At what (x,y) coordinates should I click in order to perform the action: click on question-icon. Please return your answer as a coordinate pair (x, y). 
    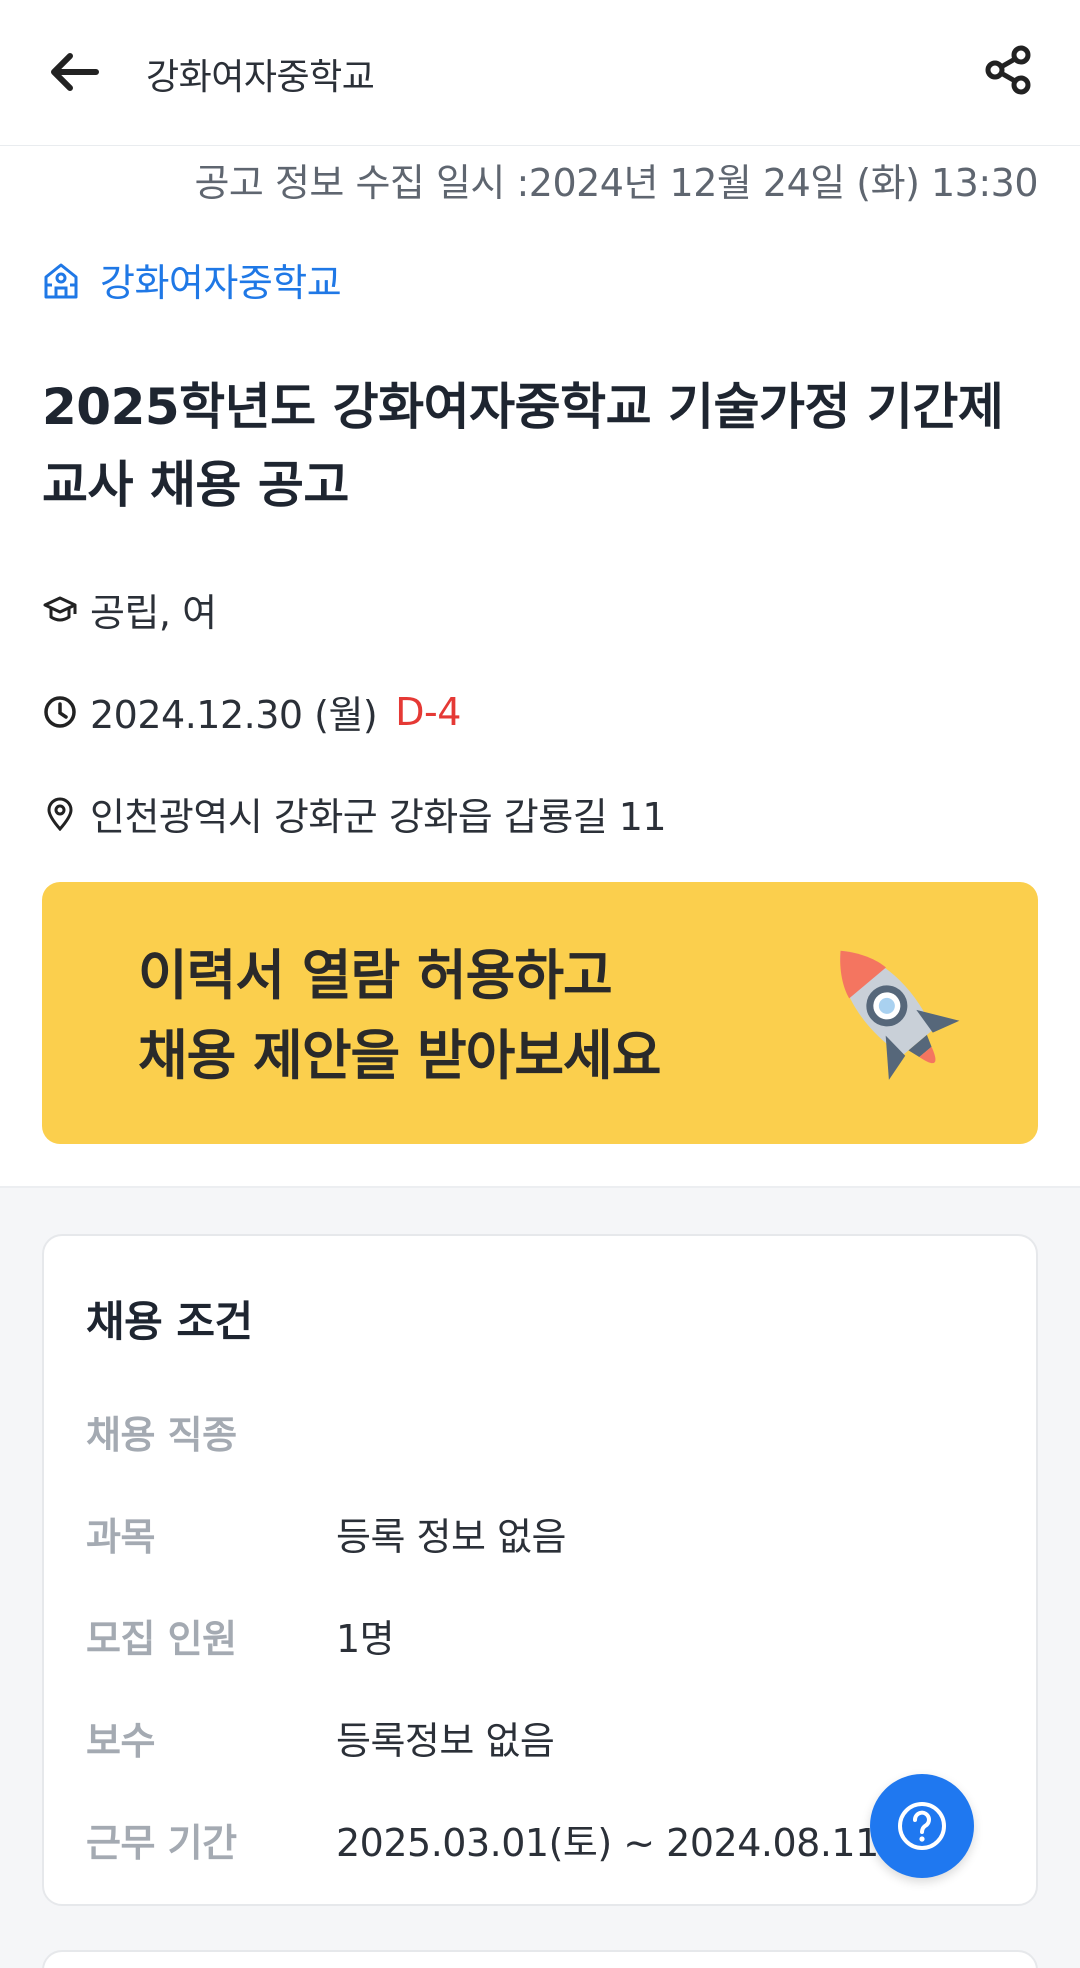
    Looking at the image, I should click on (922, 1826).